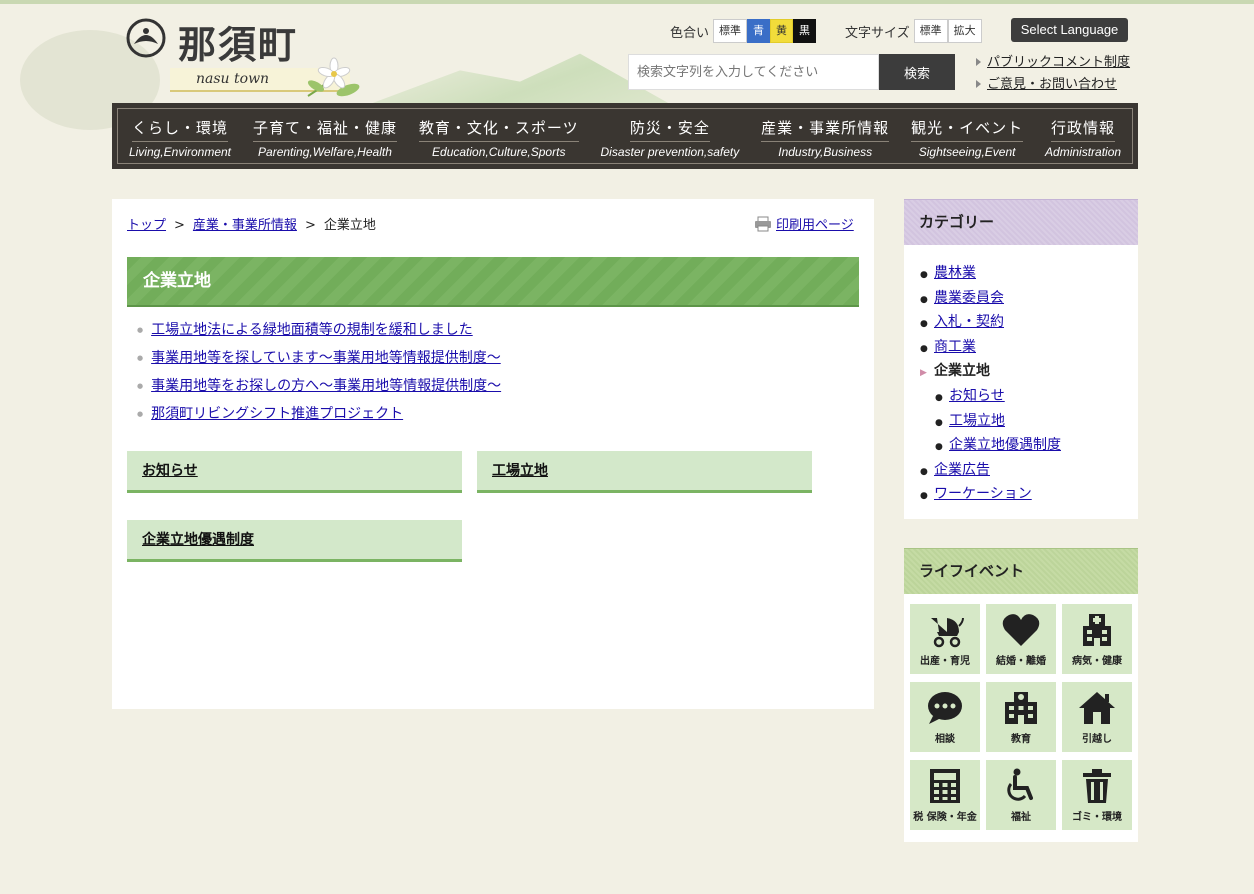 This screenshot has height=894, width=1254. Describe the element at coordinates (945, 739) in the screenshot. I see `life-event-label: 相談` at that location.